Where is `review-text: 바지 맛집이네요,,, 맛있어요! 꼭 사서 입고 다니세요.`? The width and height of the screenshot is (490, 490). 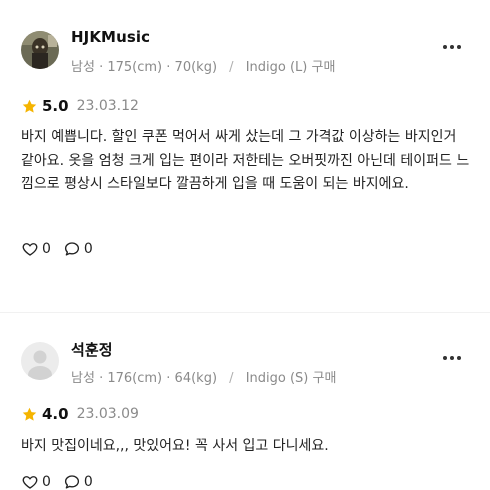
review-text: 바지 맛집이네요,,, 맛있어요! 꼭 사서 입고 다니세요. is located at coordinates (175, 446).